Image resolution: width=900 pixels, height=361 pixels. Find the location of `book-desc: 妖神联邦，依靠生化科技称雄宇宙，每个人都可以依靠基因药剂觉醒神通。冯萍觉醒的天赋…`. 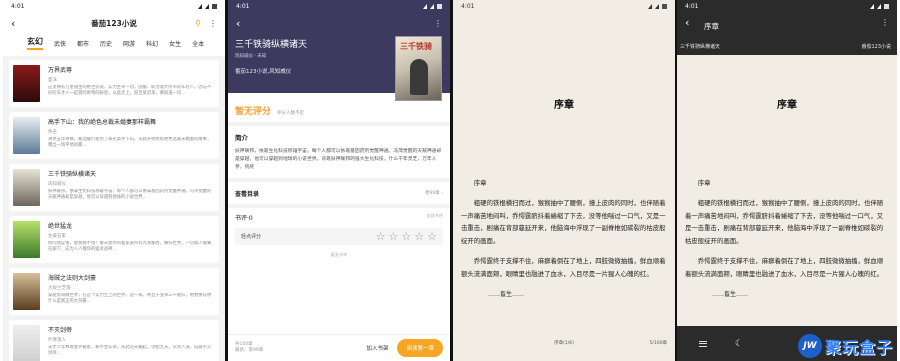

book-desc: 妖神联邦，依靠生化科技称雄宇宙，每个人都可以依靠基因药剂觉醒神通。冯萍觉醒的天赋… is located at coordinates (130, 194).